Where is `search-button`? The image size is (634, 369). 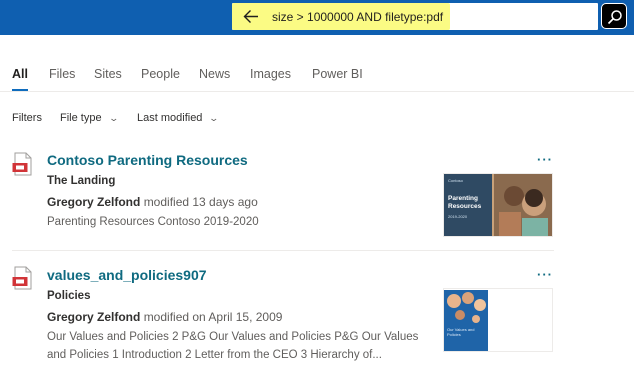
search-button is located at coordinates (614, 16).